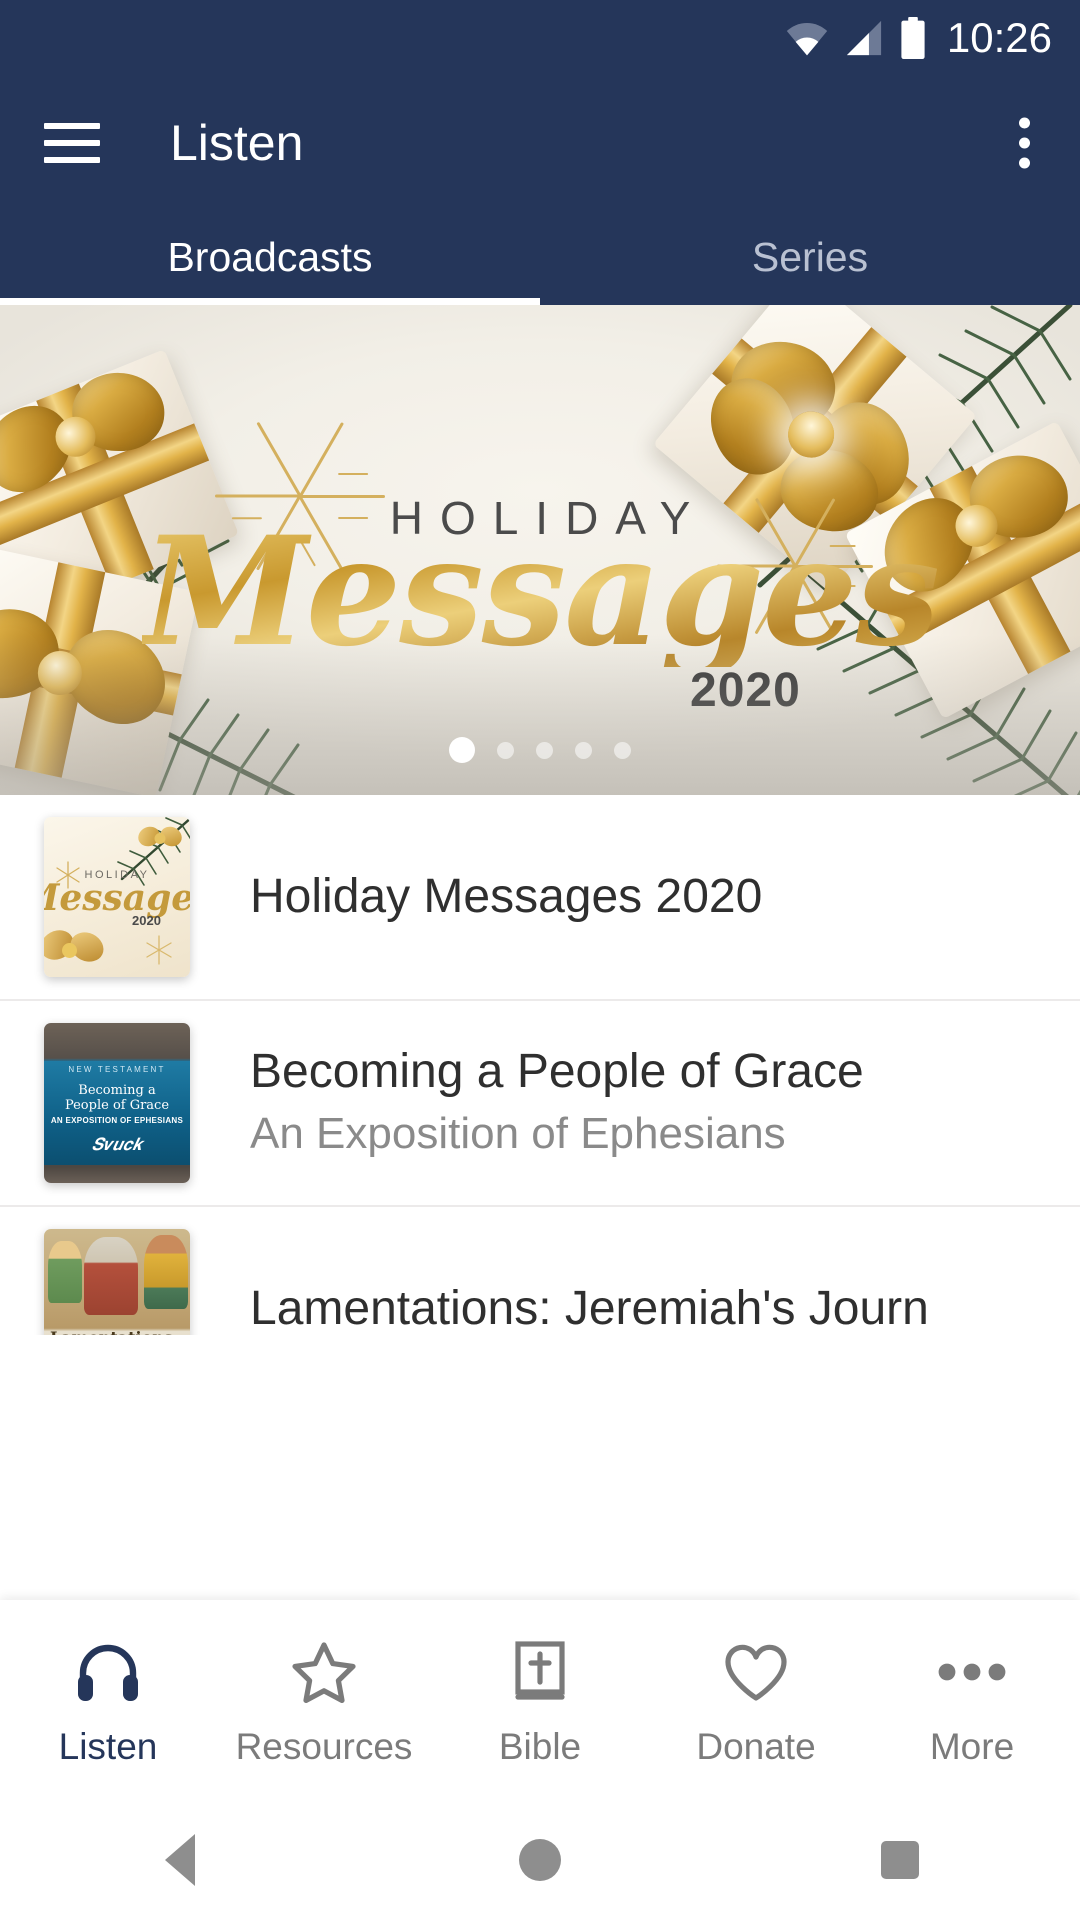 The height and width of the screenshot is (1920, 1080). I want to click on list-item-text: Lamentations: Jeremiah's Journ, so click(589, 1308).